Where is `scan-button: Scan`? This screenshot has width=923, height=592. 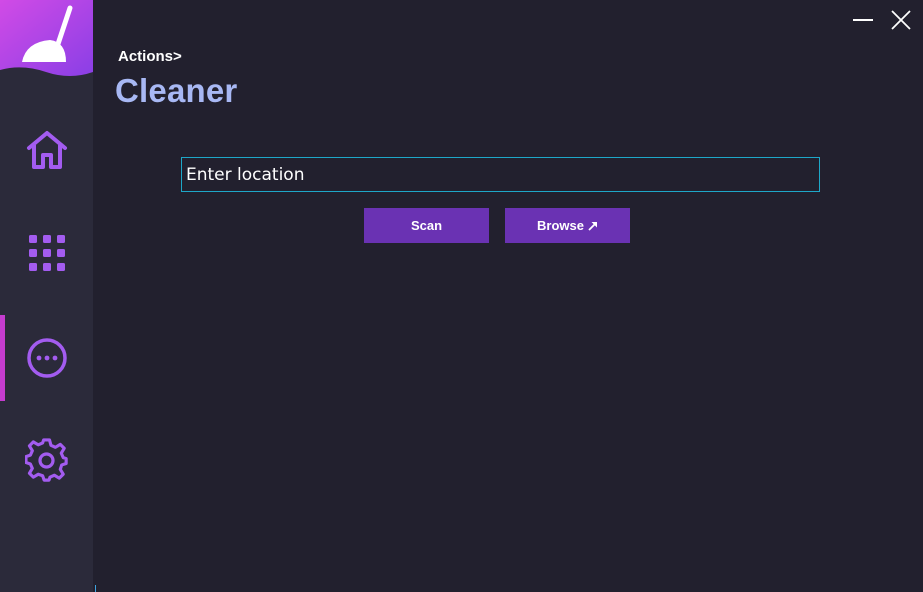 scan-button: Scan is located at coordinates (426, 225).